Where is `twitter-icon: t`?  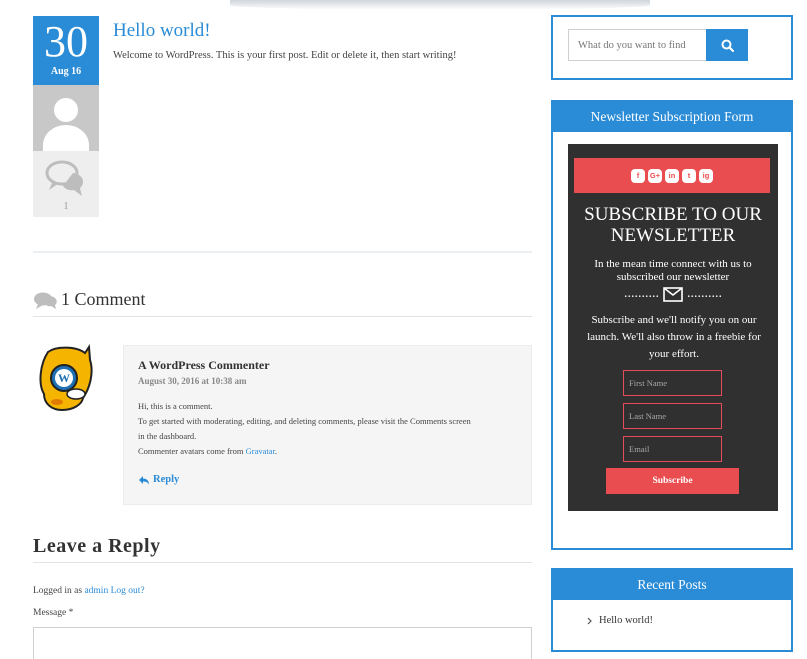 twitter-icon: t is located at coordinates (689, 175).